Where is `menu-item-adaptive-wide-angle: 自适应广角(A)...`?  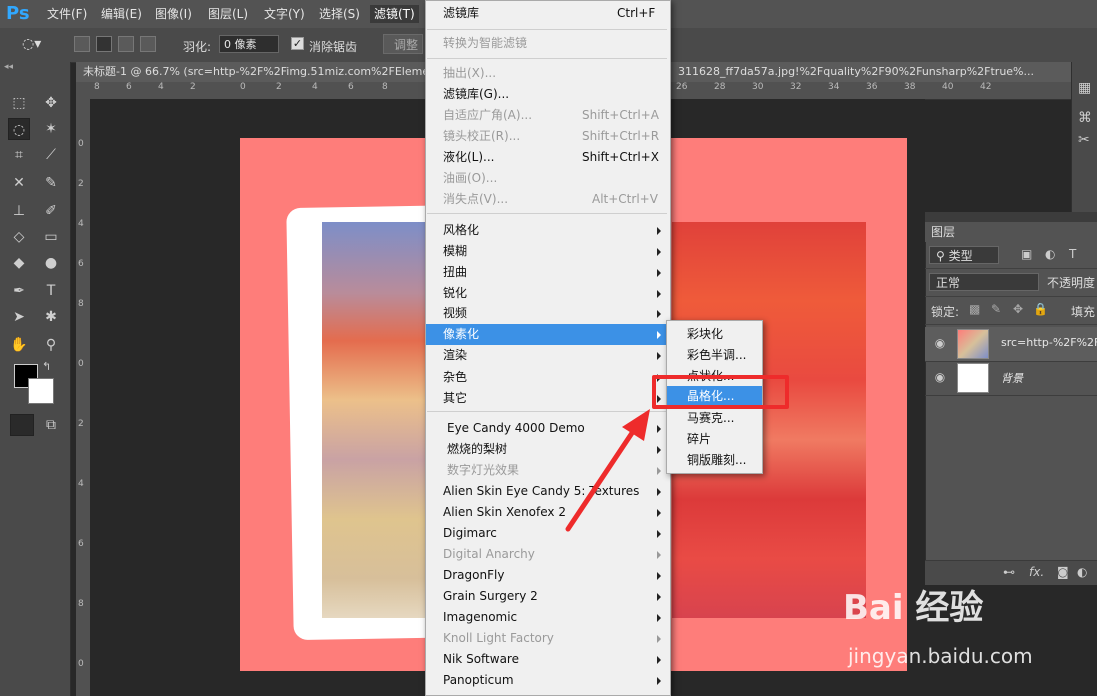 menu-item-adaptive-wide-angle: 自适应广角(A)... is located at coordinates (487, 115).